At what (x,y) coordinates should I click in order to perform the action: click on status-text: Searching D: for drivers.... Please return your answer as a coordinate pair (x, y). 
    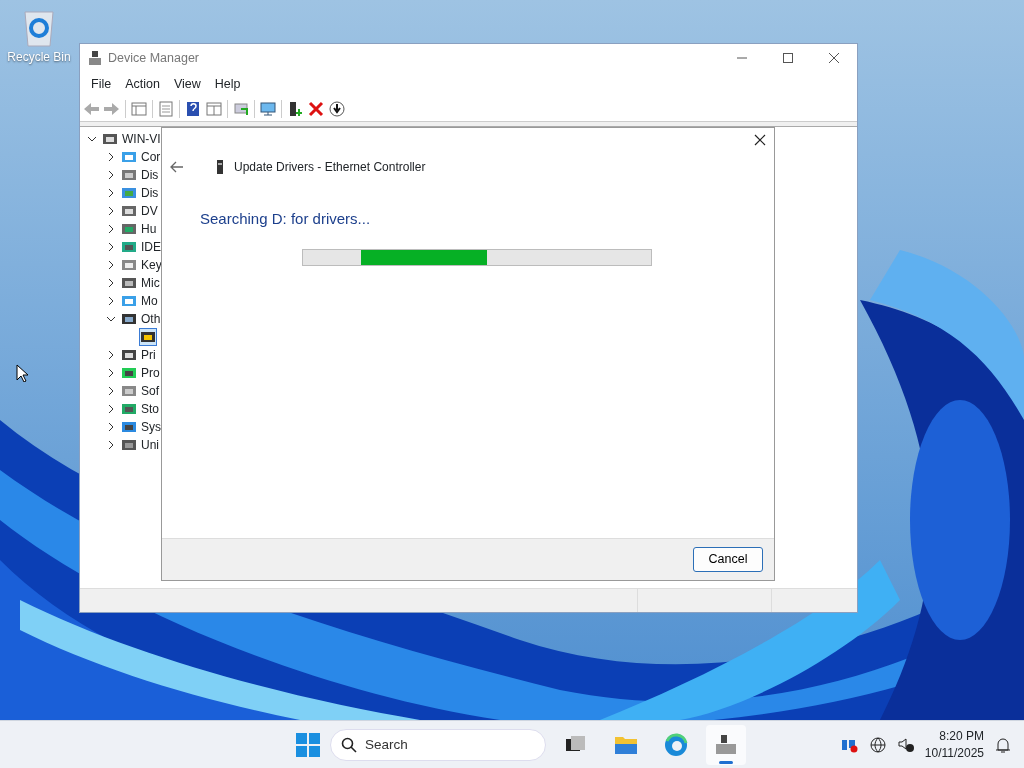
    Looking at the image, I should click on (286, 219).